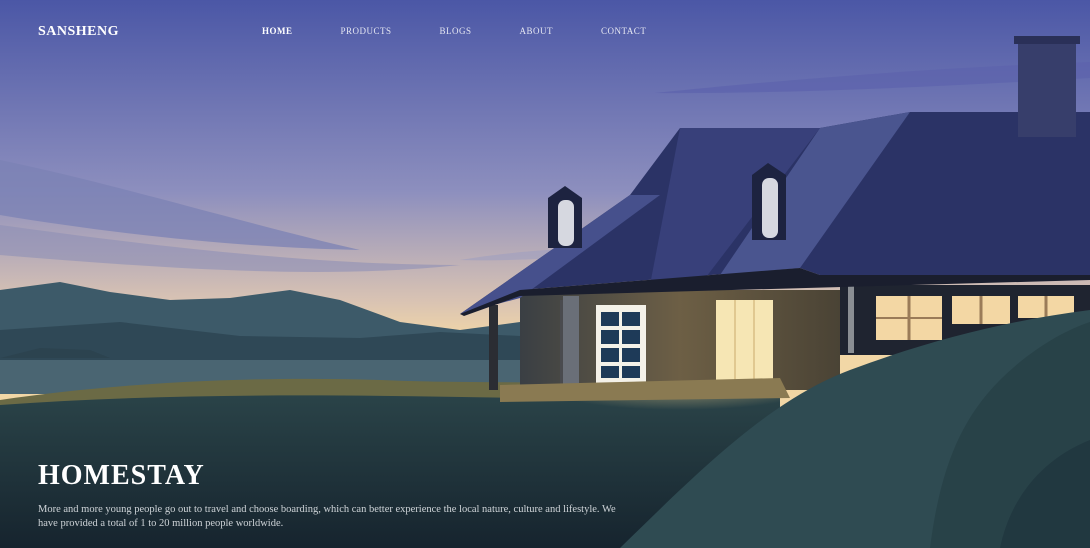  I want to click on nav-products: PRODUCTS, so click(366, 31).